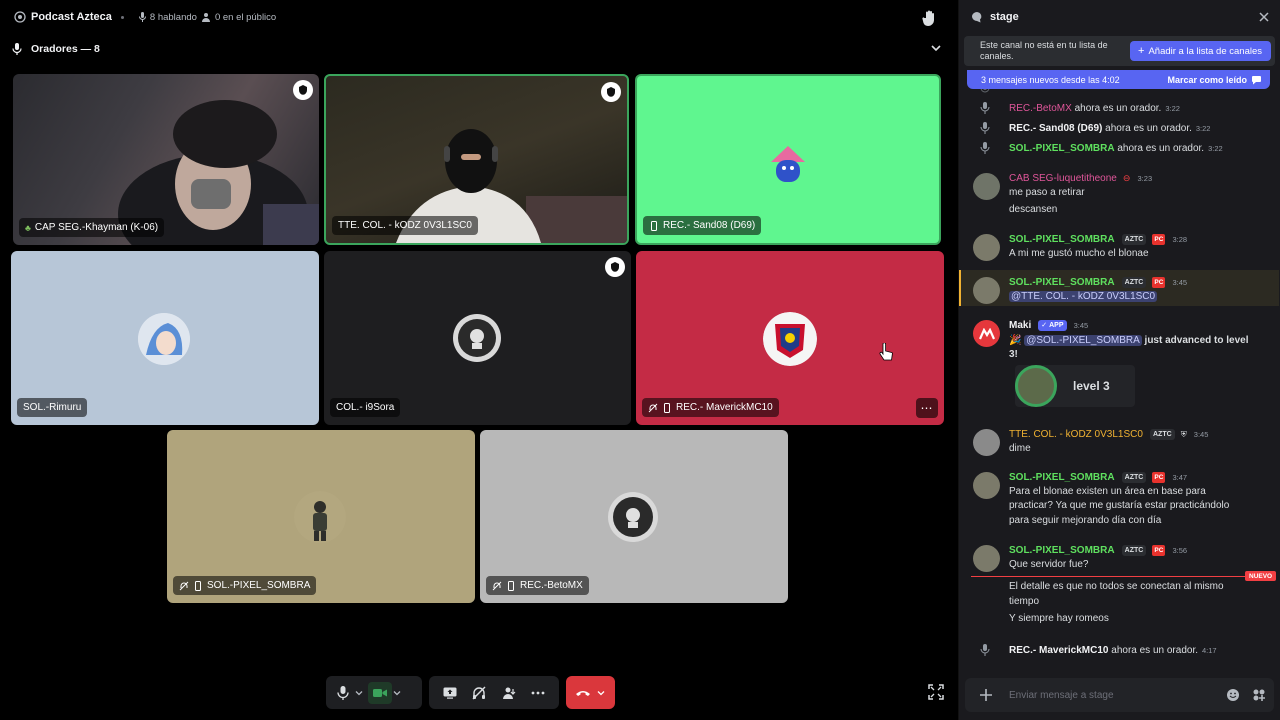  What do you see at coordinates (1183, 434) in the screenshot?
I see `rank-emblem-icon: ⛨` at bounding box center [1183, 434].